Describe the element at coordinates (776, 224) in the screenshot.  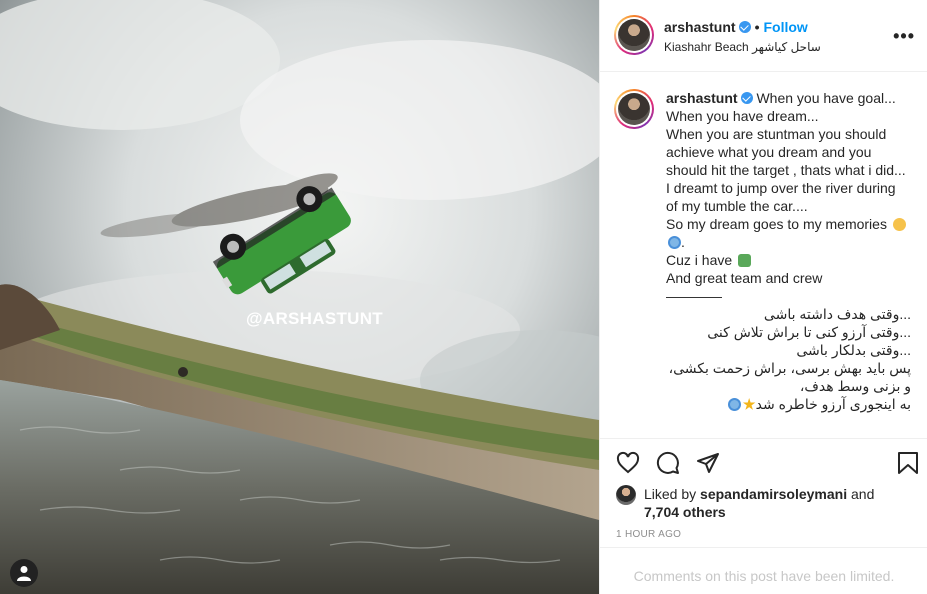
I see `caption-line: So my dream goes to my memories` at that location.